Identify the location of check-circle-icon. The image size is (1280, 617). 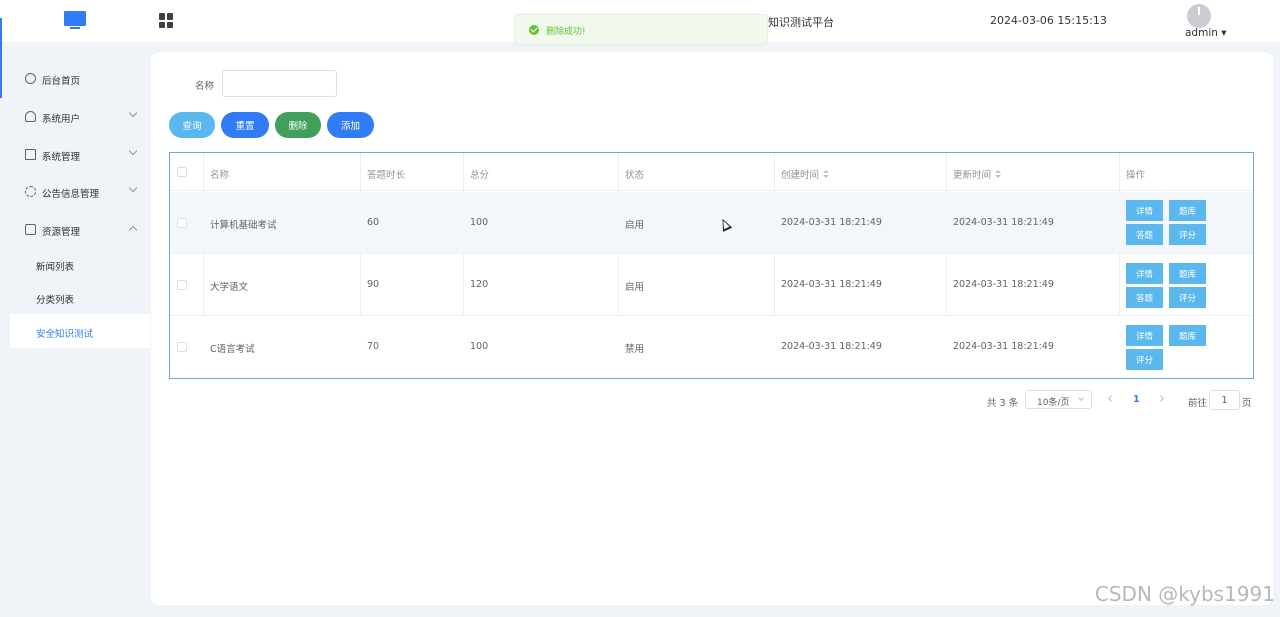
(534, 30).